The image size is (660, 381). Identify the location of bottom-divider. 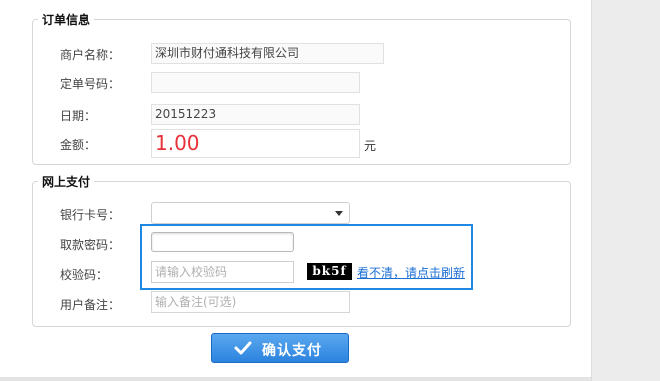
(295, 379).